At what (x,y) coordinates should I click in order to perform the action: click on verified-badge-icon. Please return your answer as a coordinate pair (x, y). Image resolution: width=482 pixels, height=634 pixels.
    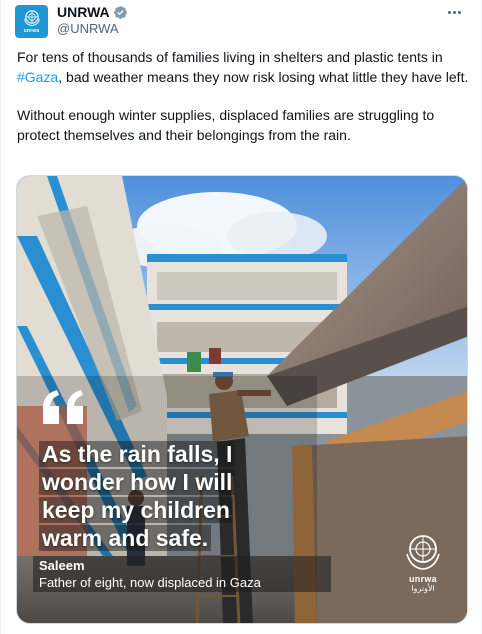
    Looking at the image, I should click on (120, 12).